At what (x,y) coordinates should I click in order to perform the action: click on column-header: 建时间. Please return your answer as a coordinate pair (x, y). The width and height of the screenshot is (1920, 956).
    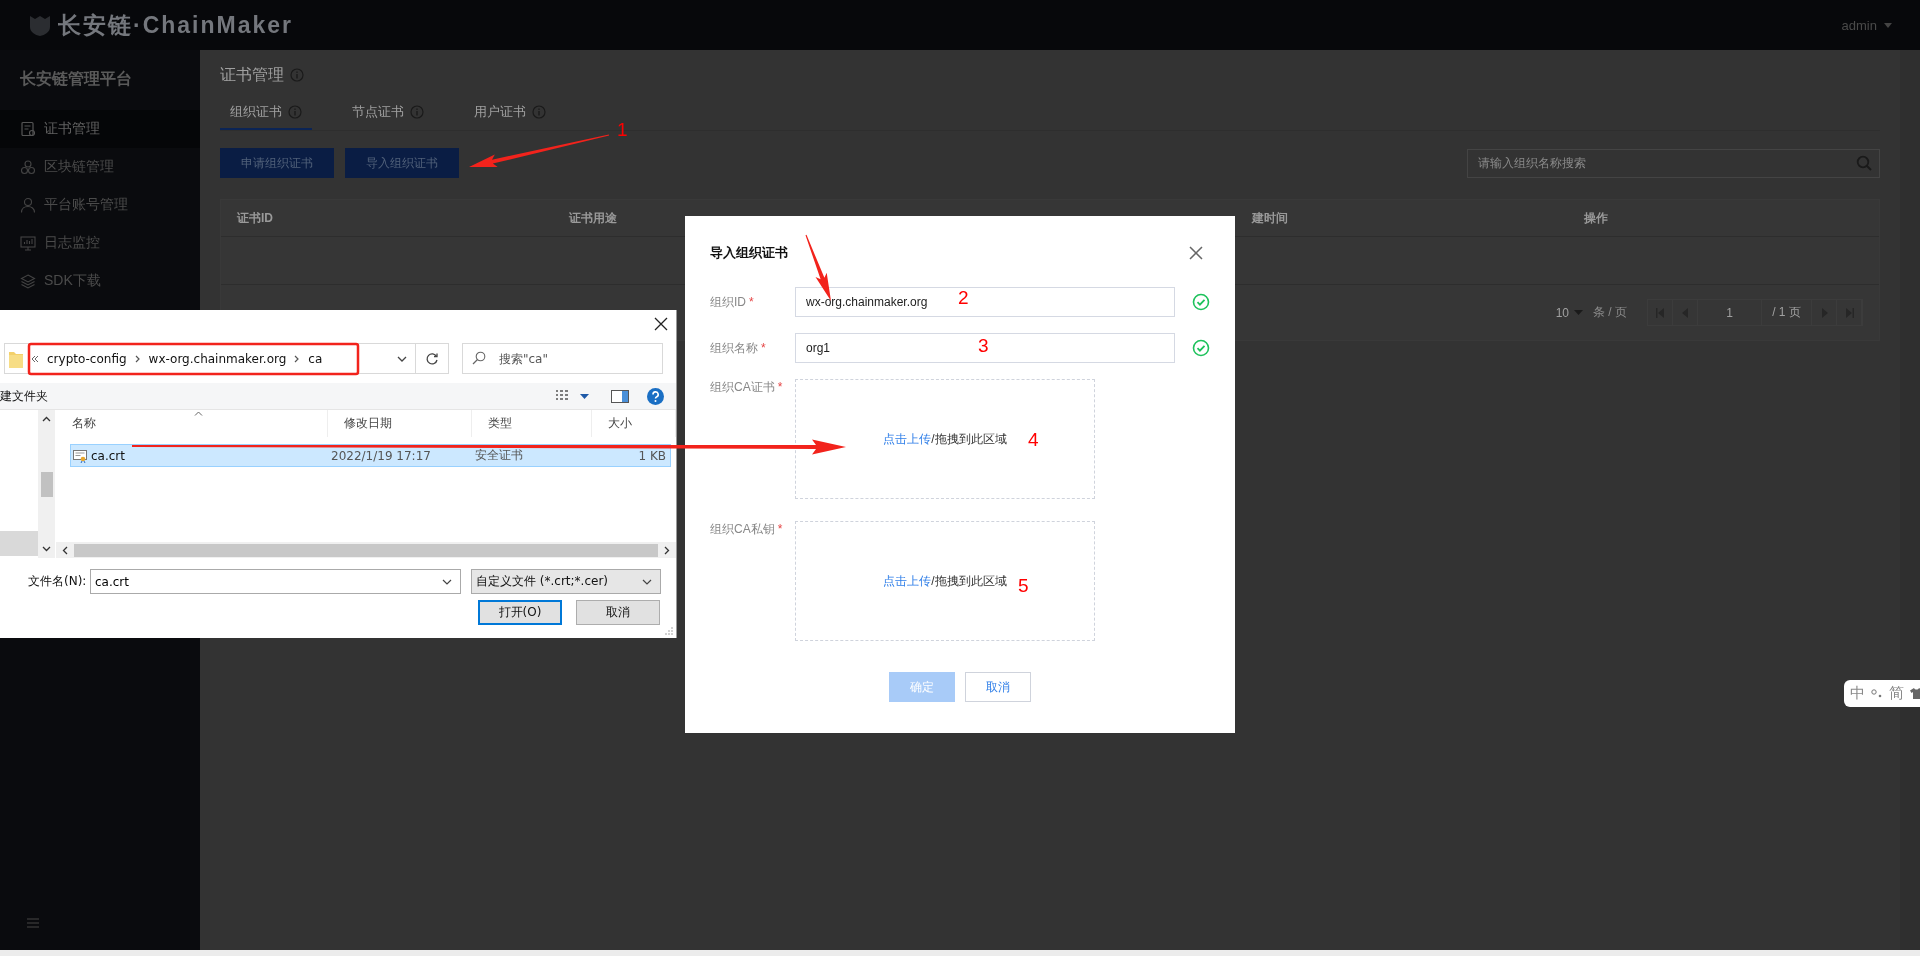
    Looking at the image, I should click on (1270, 217).